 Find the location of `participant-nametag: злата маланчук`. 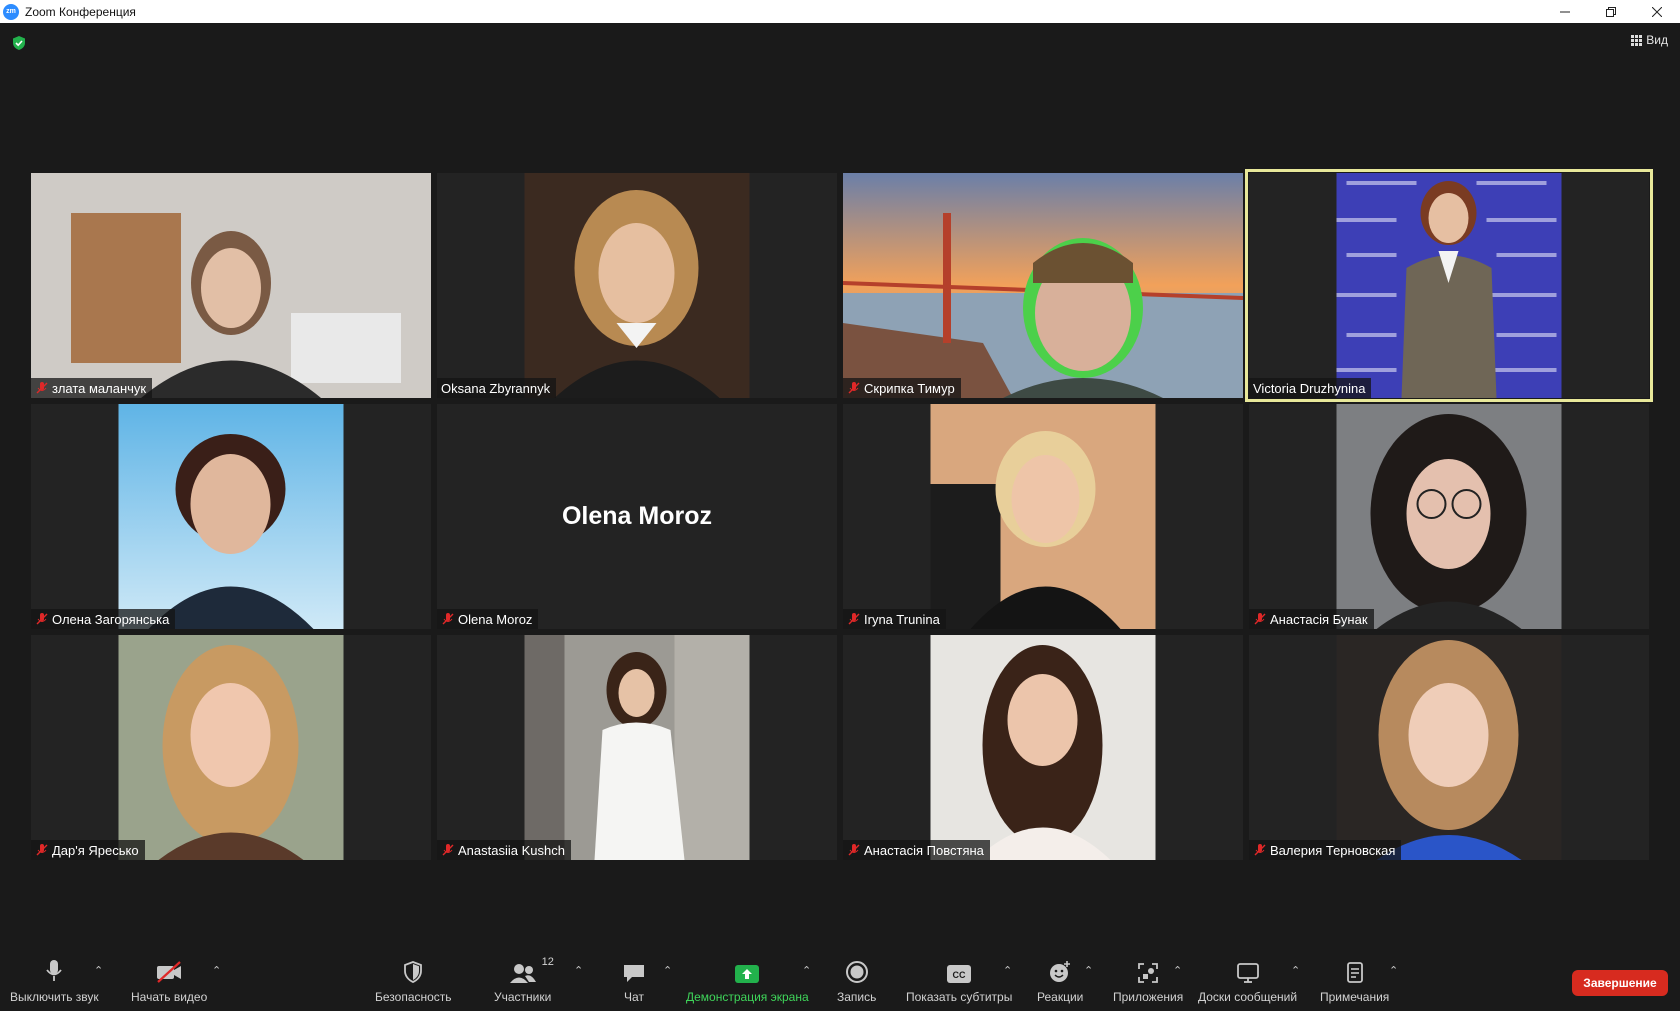

participant-nametag: злата маланчук is located at coordinates (92, 388).